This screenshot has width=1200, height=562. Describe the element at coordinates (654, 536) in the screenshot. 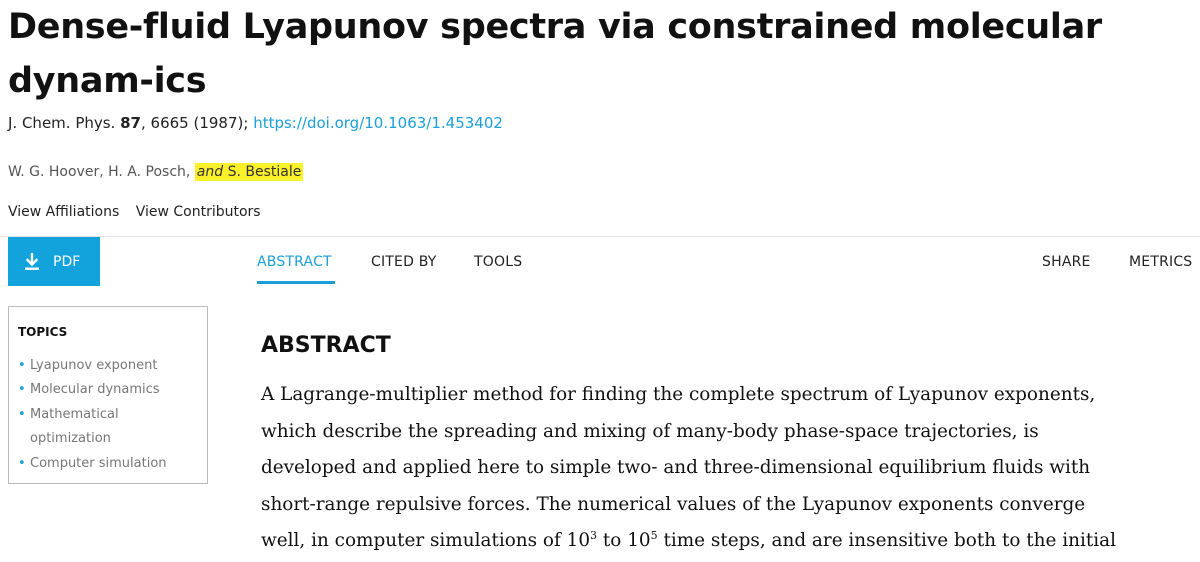

I see `superscript: 5` at that location.